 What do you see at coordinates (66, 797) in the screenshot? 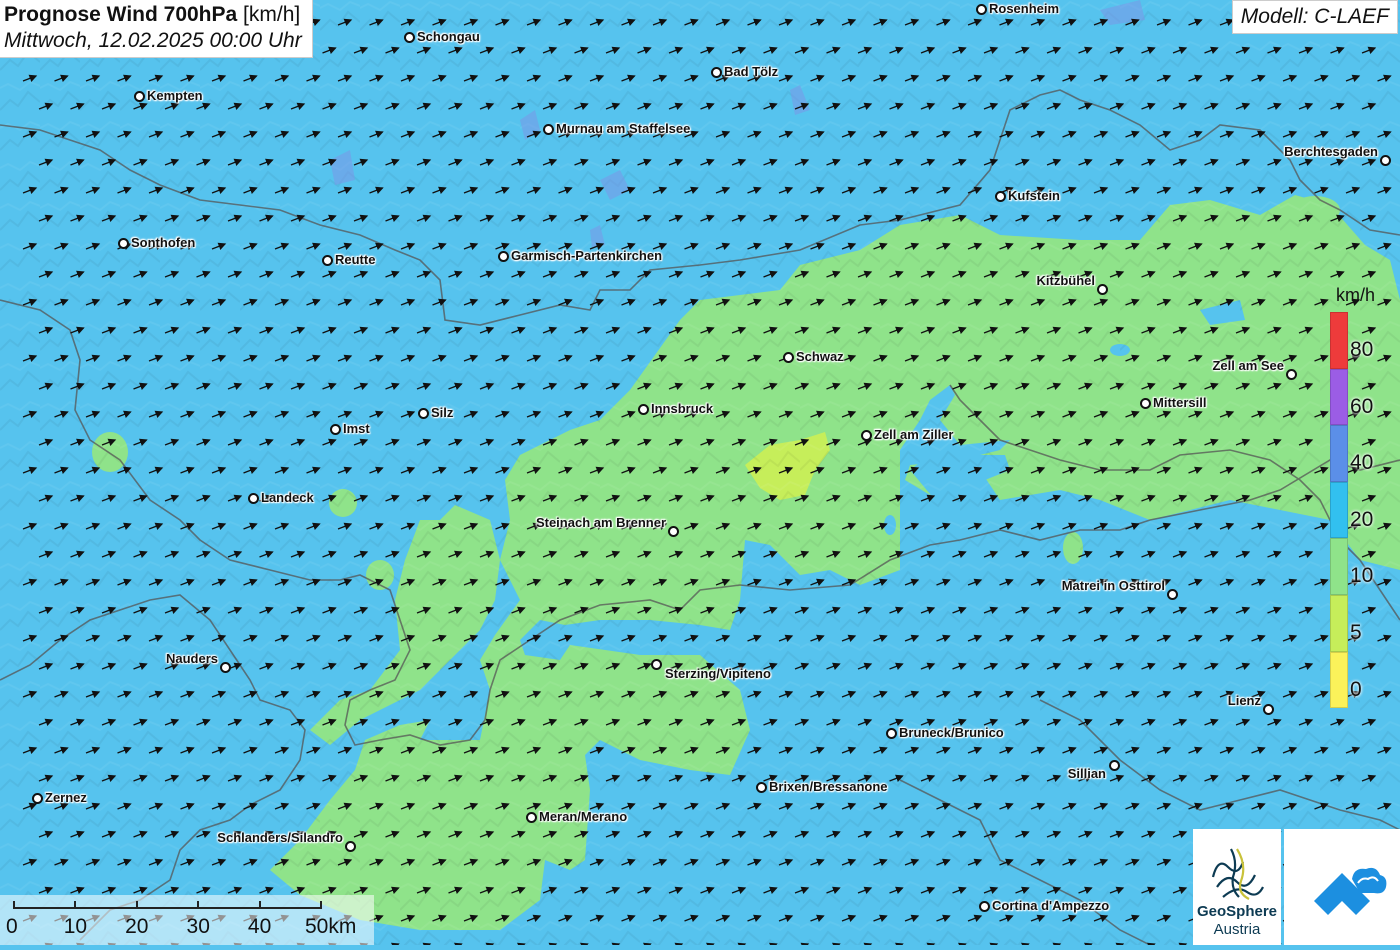
I see `city-label: Zernez` at bounding box center [66, 797].